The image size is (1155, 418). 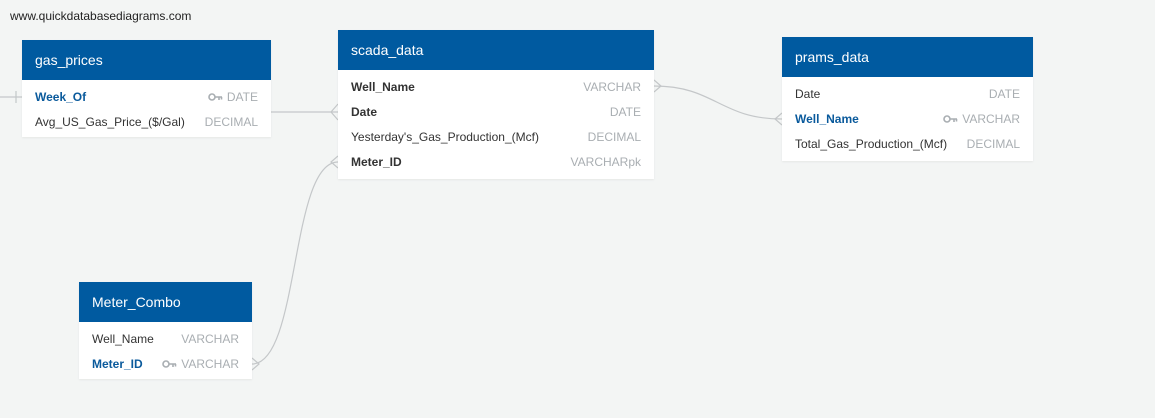 What do you see at coordinates (387, 50) in the screenshot?
I see `table-title: scada_data` at bounding box center [387, 50].